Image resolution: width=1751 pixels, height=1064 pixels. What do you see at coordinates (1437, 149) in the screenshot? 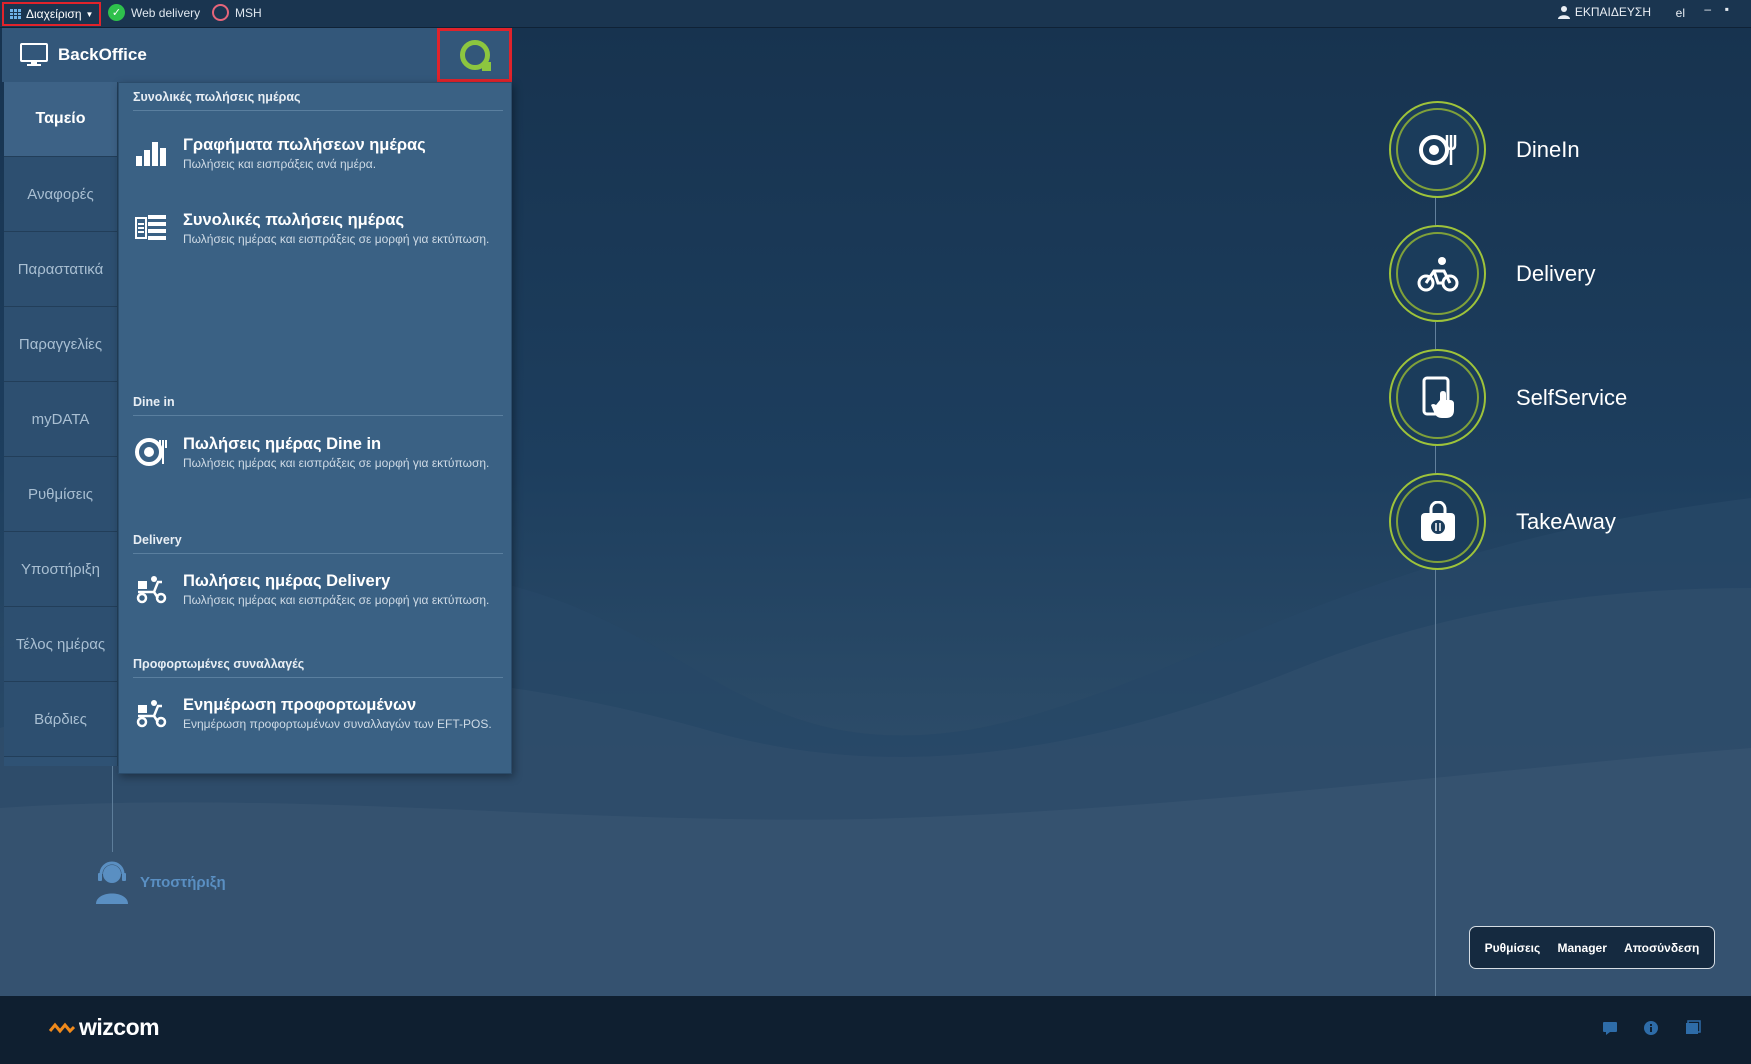
I see `plate-cutlery-icon` at bounding box center [1437, 149].